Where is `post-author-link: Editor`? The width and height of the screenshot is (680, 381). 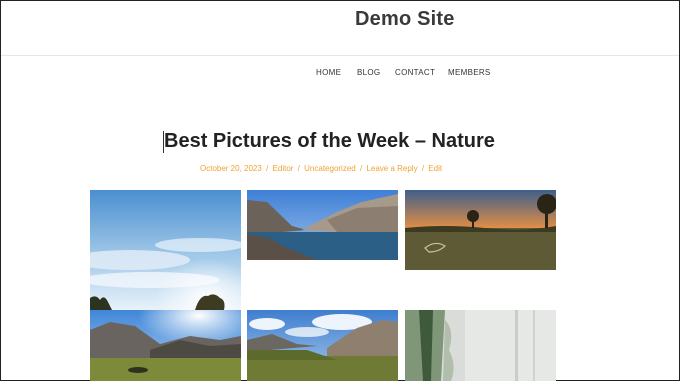
post-author-link: Editor is located at coordinates (283, 168).